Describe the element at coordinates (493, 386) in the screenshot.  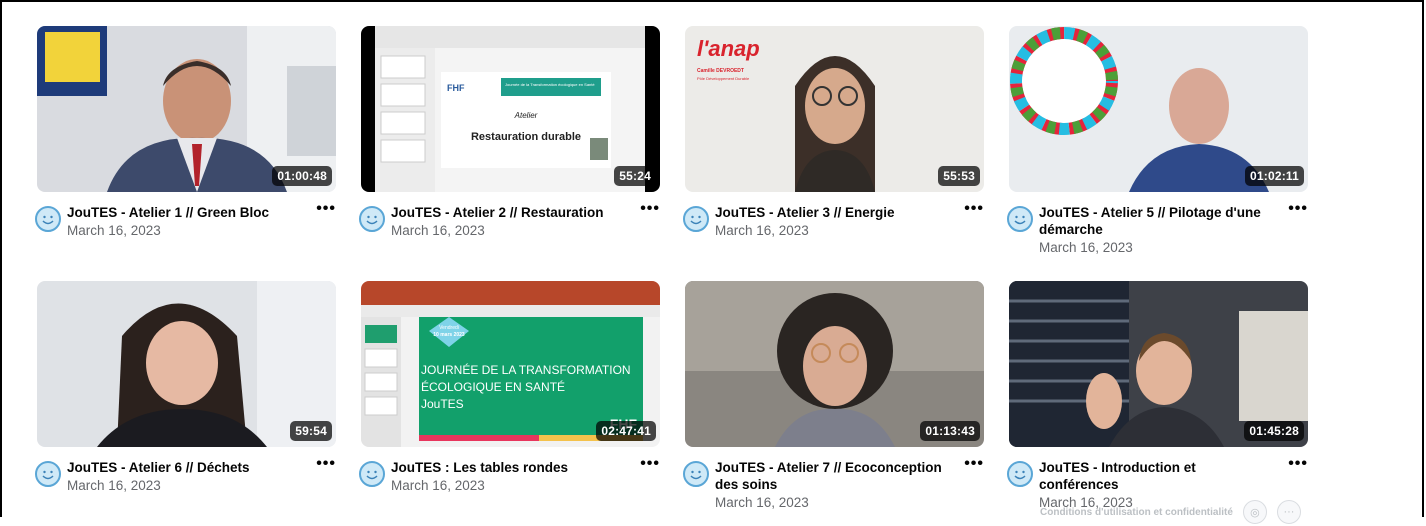
I see `svg-text: ÉCOLOGIQUE EN SANTÉ` at that location.